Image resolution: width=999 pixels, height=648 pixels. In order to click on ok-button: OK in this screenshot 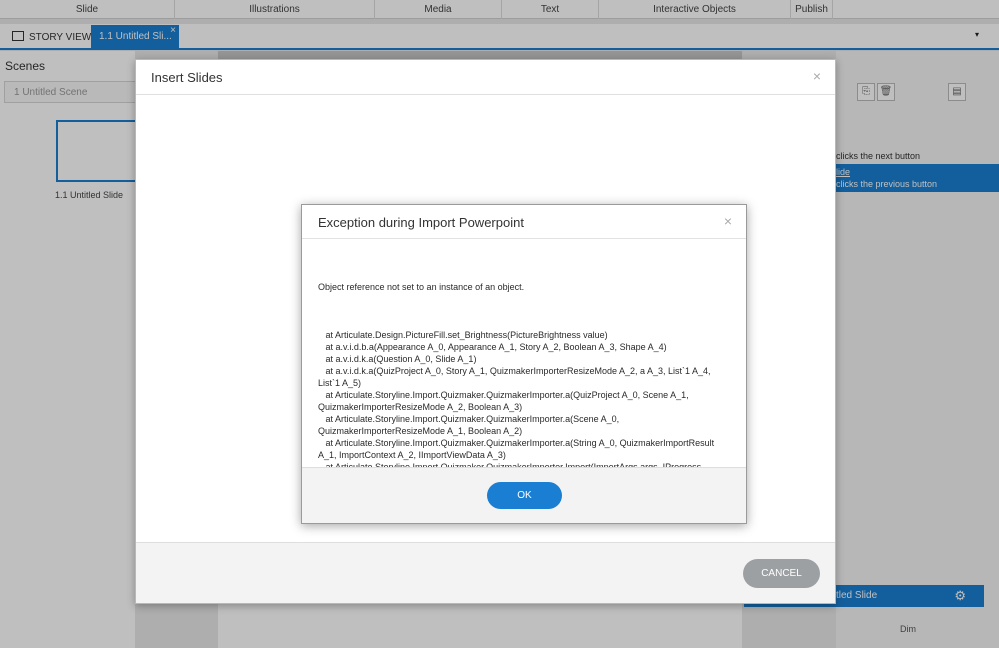, I will do `click(524, 495)`.